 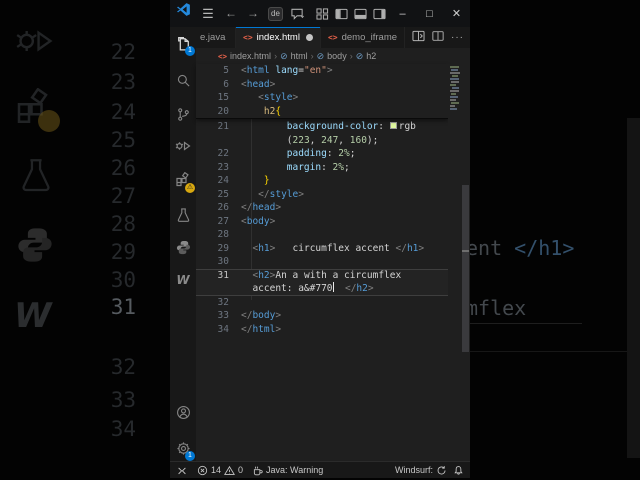 I want to click on code-text: accent: a&#770 </h2>, so click(x=307, y=289).